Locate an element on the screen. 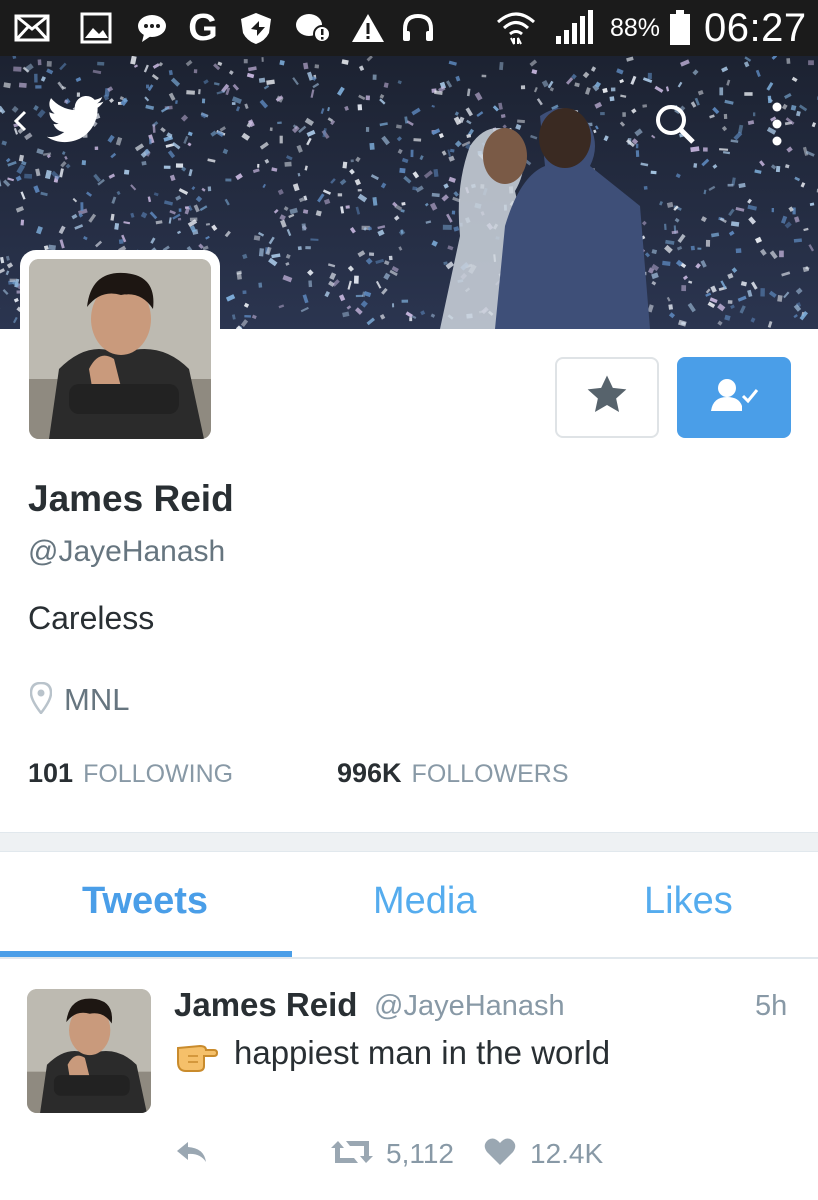  followers-stat: 996K FOLLOWERS is located at coordinates (453, 773).